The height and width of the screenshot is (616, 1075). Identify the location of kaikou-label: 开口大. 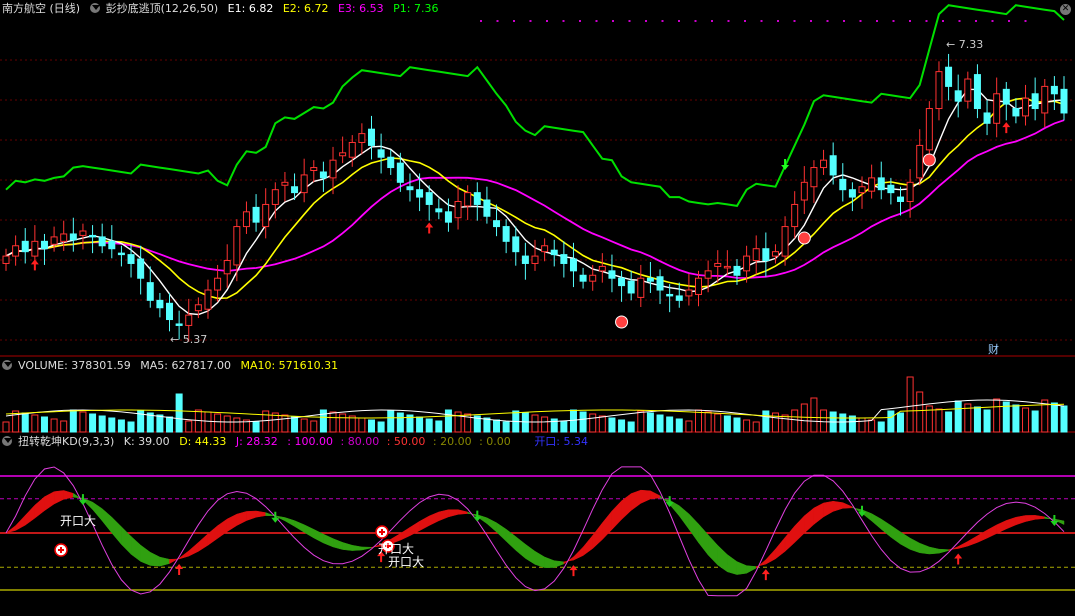
(78, 521).